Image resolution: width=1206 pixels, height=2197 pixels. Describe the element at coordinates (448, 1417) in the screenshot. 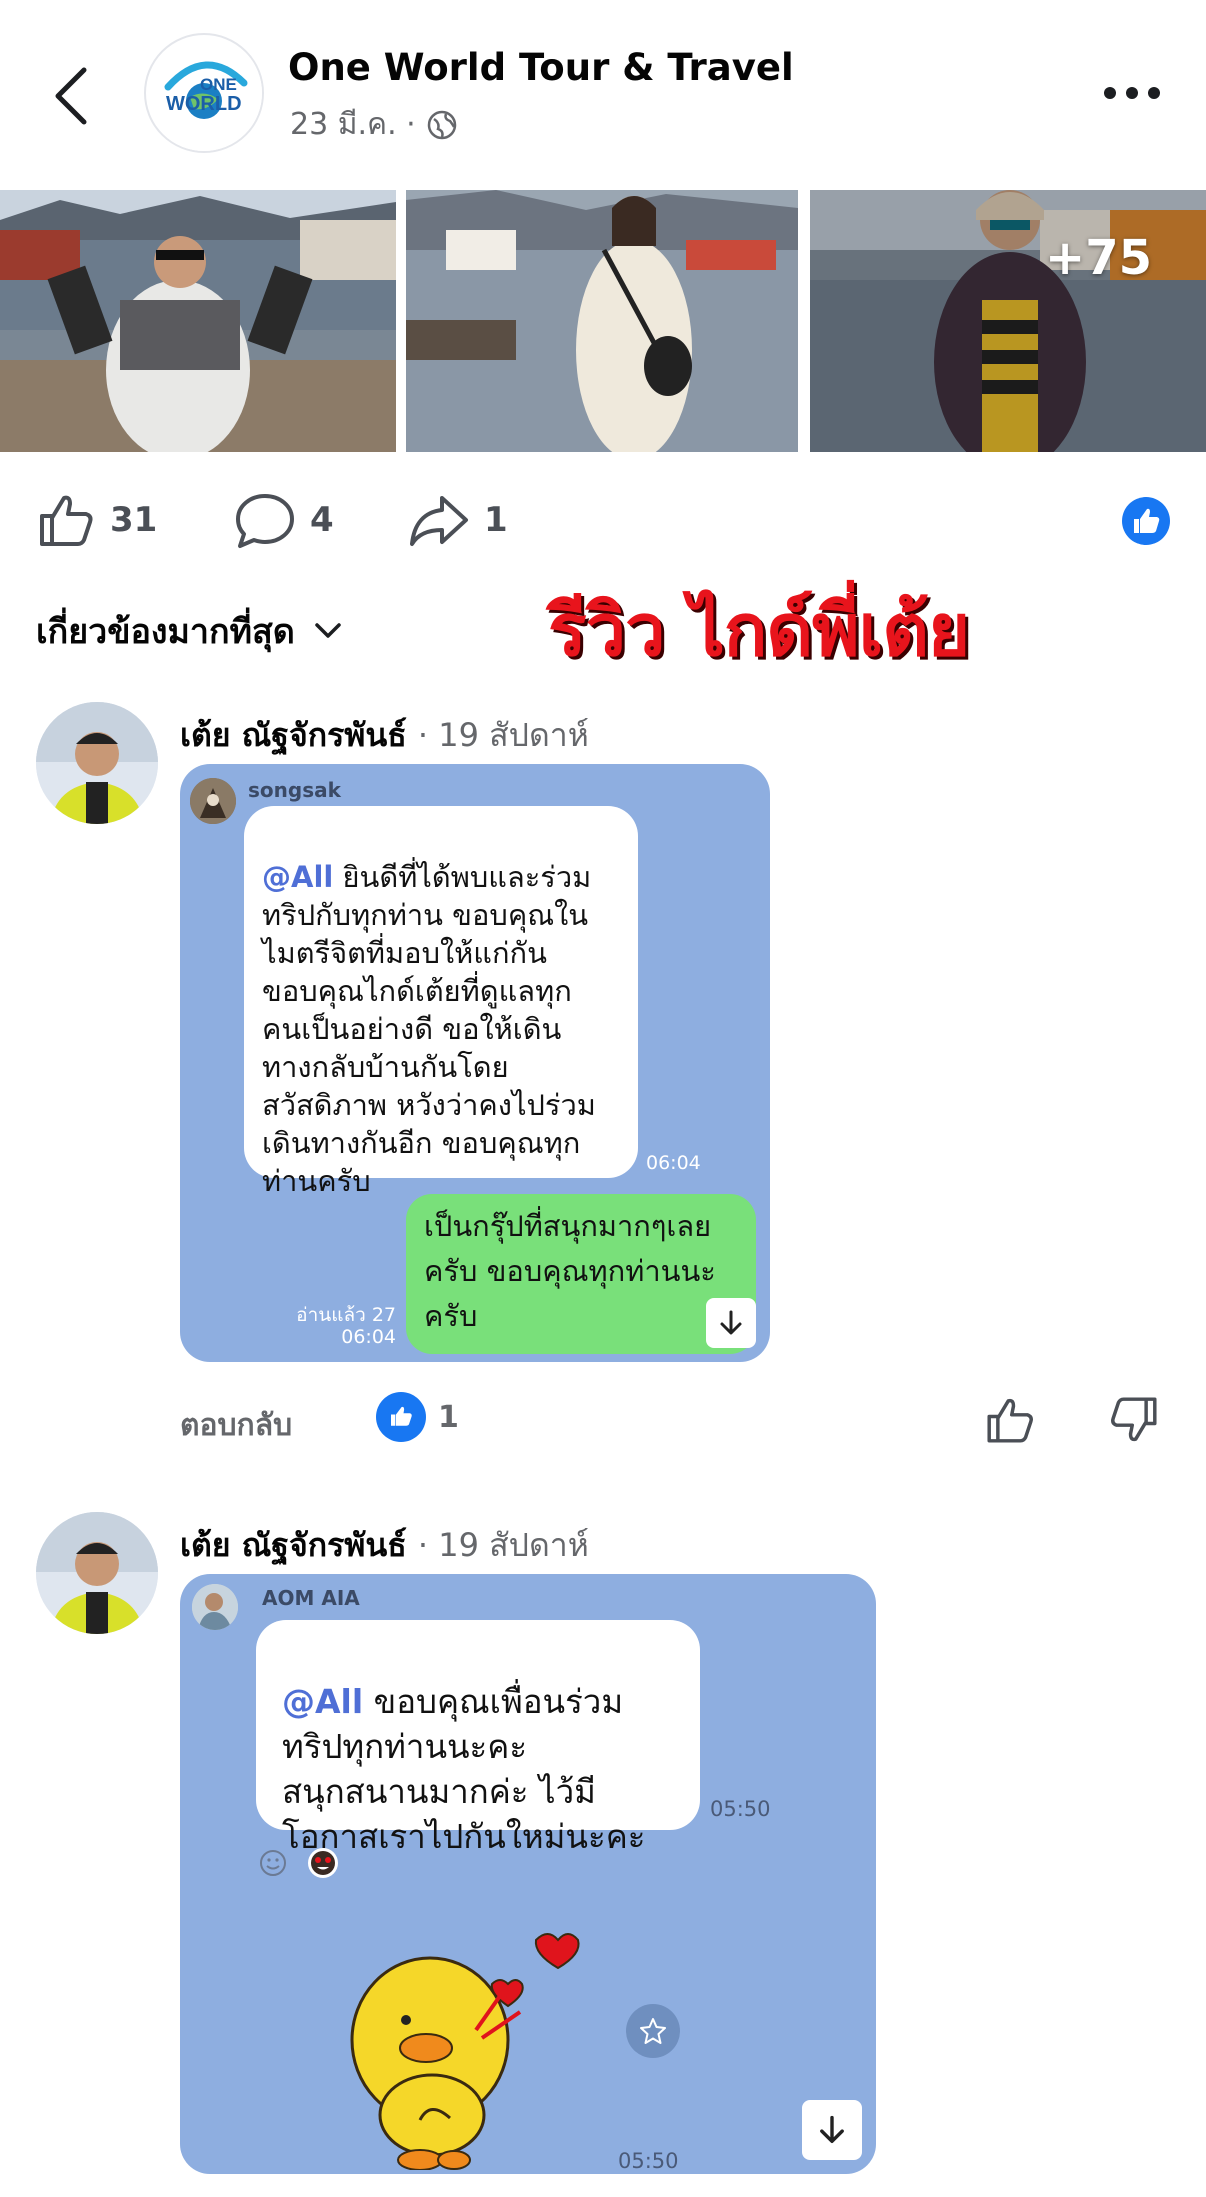

I see `comment-like-count-1: 1` at that location.